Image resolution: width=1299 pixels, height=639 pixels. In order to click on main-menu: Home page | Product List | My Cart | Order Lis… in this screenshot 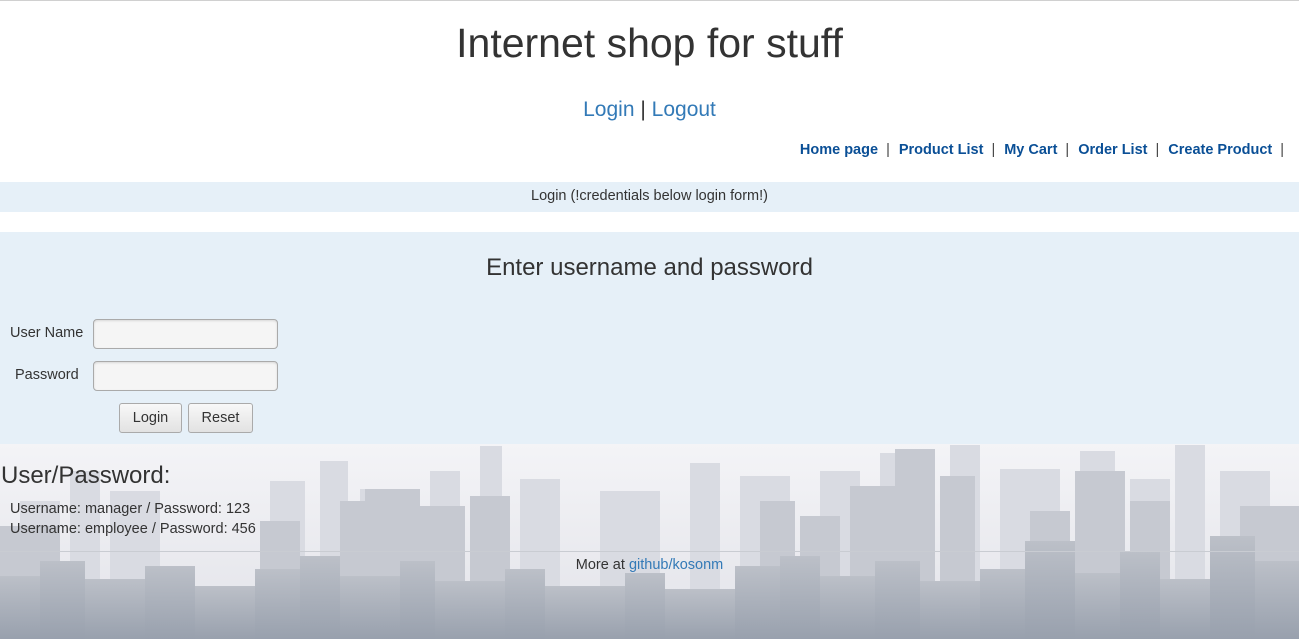, I will do `click(1046, 150)`.